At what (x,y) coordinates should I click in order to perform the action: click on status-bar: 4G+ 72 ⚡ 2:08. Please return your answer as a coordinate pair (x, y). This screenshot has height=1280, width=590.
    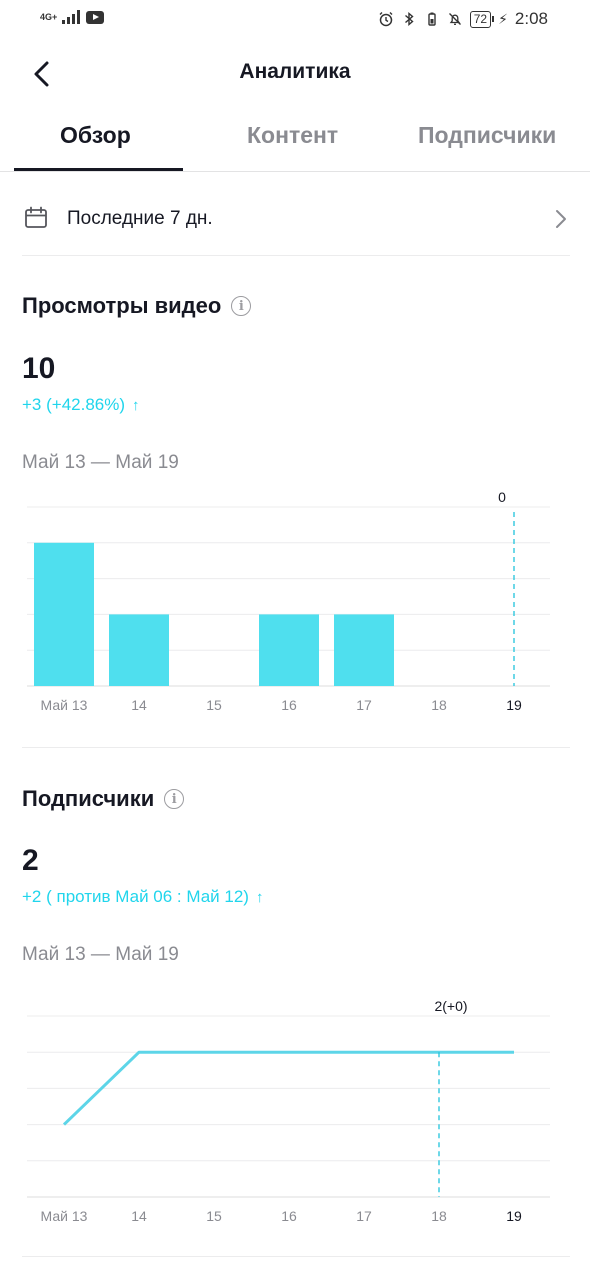
    Looking at the image, I should click on (295, 20).